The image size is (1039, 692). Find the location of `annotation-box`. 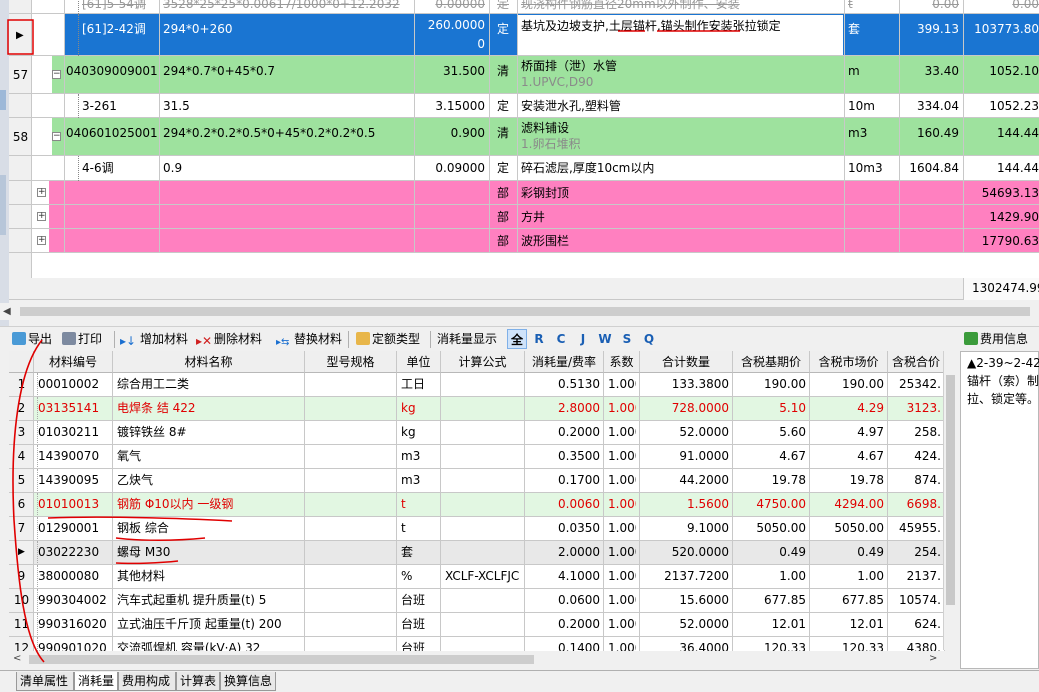

annotation-box is located at coordinates (20, 37).